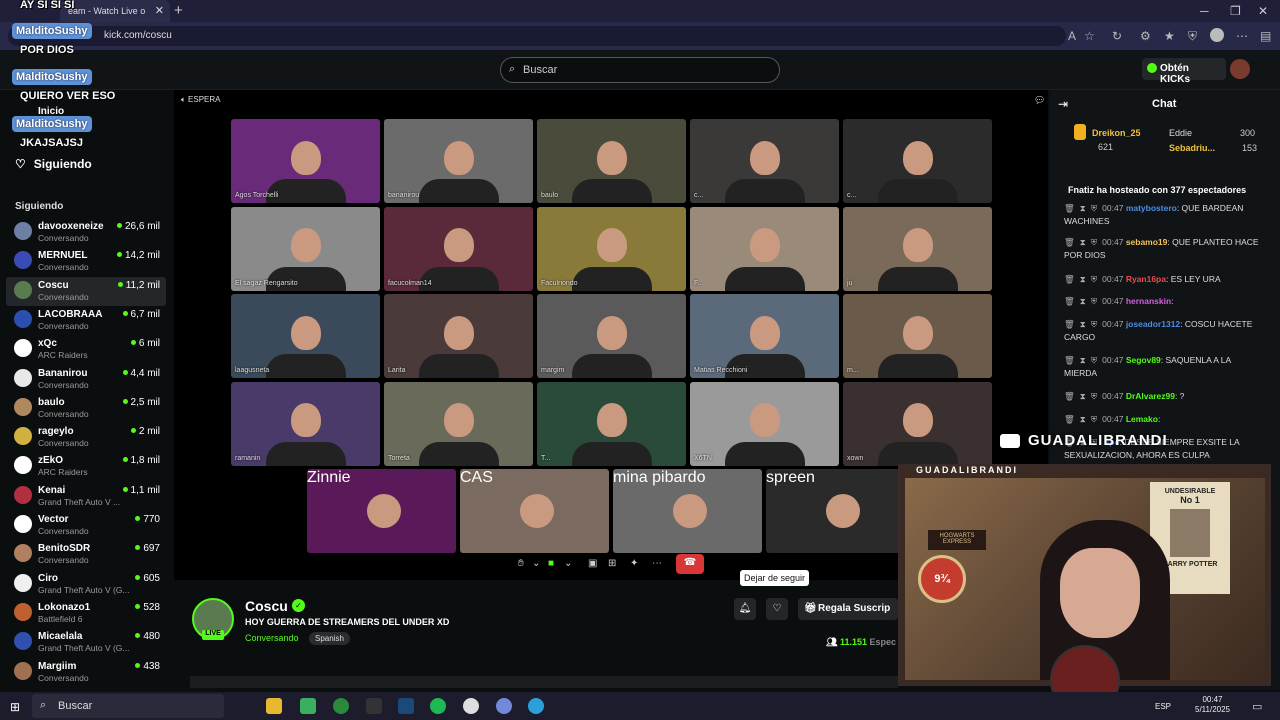 The image size is (1280, 720). I want to click on sidebar-channel: rageylo Conversando 2 mil, so click(86, 437).